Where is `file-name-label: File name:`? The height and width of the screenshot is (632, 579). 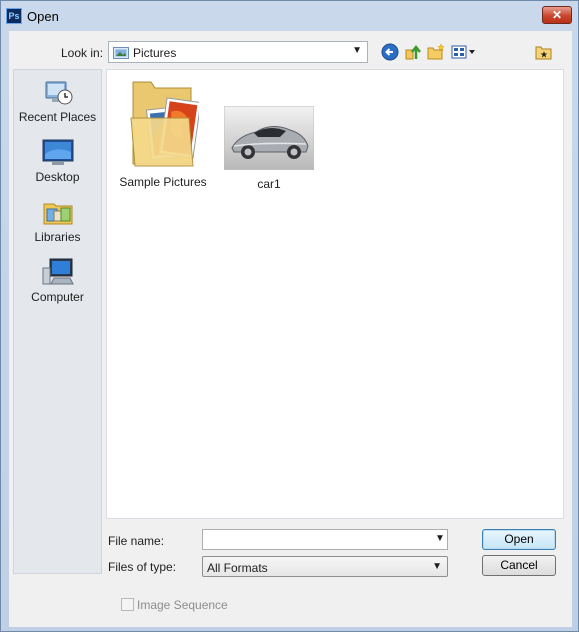 file-name-label: File name: is located at coordinates (136, 541).